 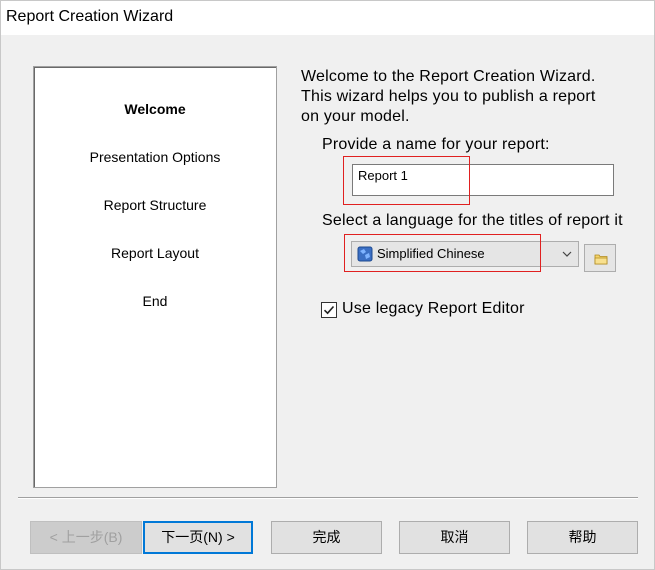 What do you see at coordinates (433, 308) in the screenshot?
I see `legacy-editor-label: Use legacy Report Editor` at bounding box center [433, 308].